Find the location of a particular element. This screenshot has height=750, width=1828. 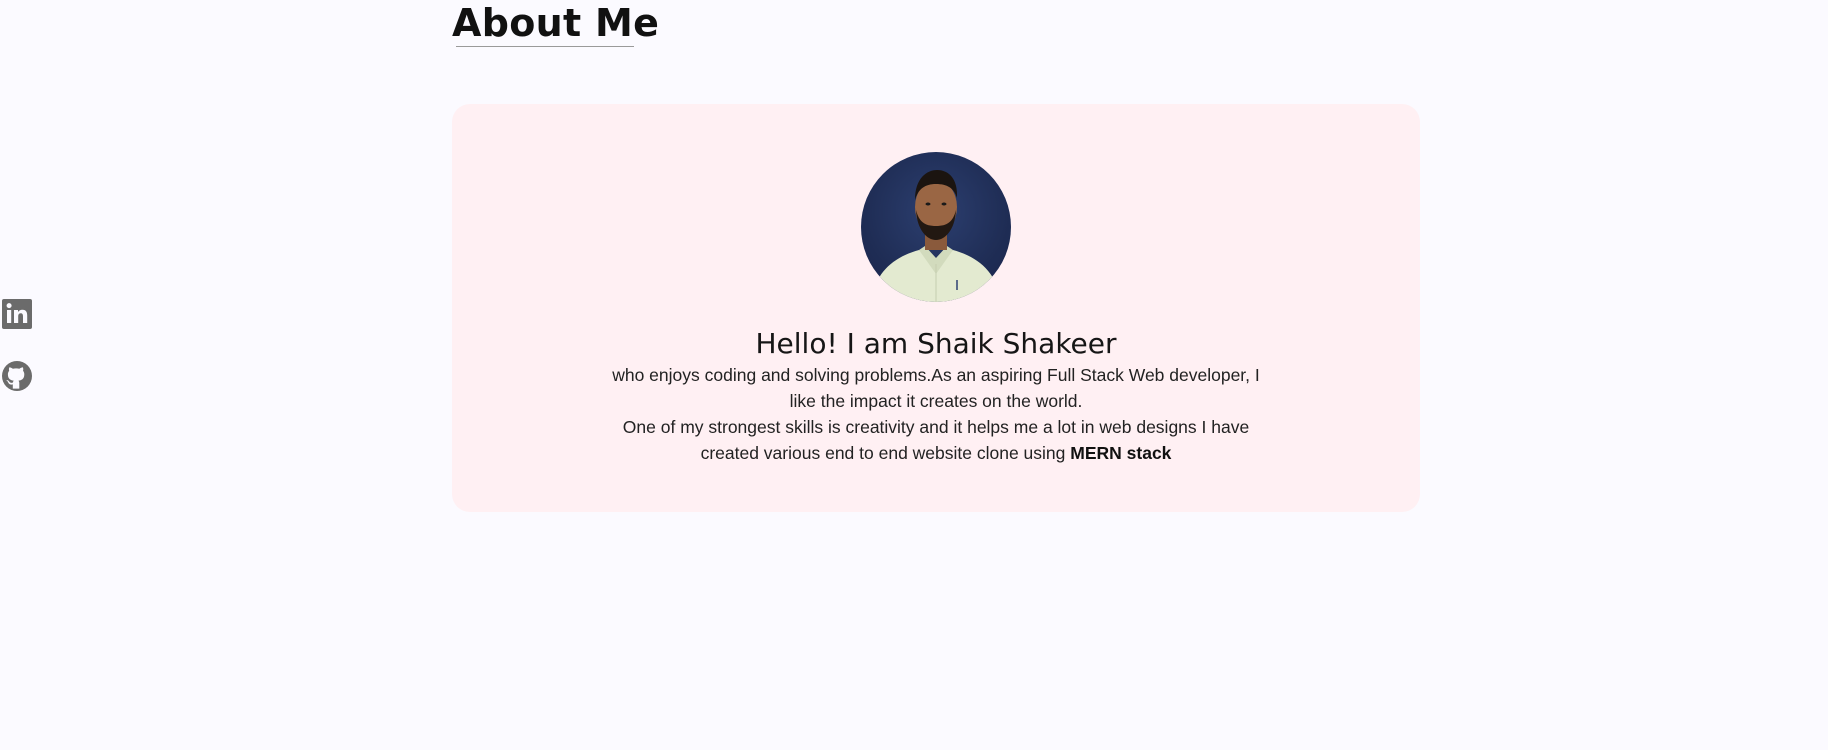

linkedin-link is located at coordinates (17, 314).